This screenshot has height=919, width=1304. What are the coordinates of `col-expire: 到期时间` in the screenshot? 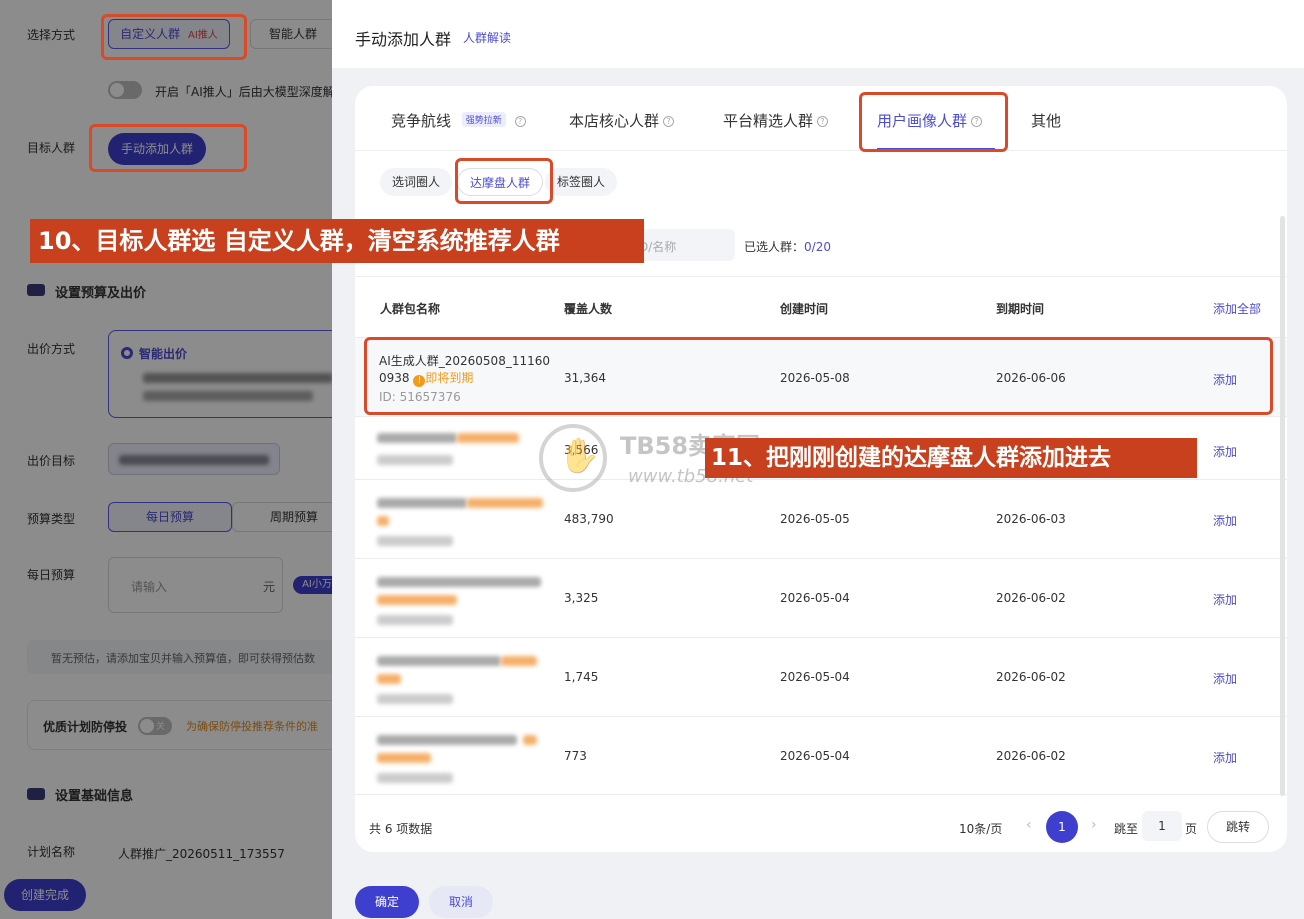 It's located at (1020, 309).